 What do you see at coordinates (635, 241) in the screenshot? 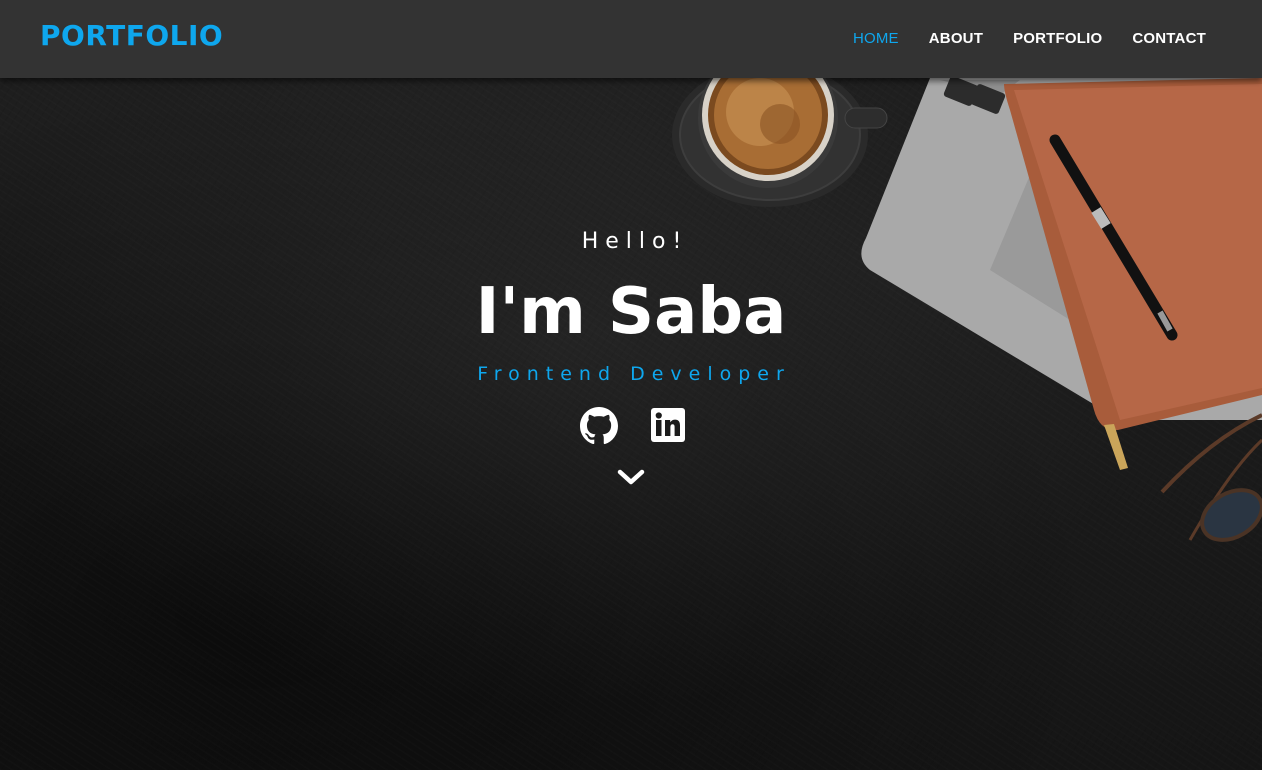
I see `hero-greeting: Hello!` at bounding box center [635, 241].